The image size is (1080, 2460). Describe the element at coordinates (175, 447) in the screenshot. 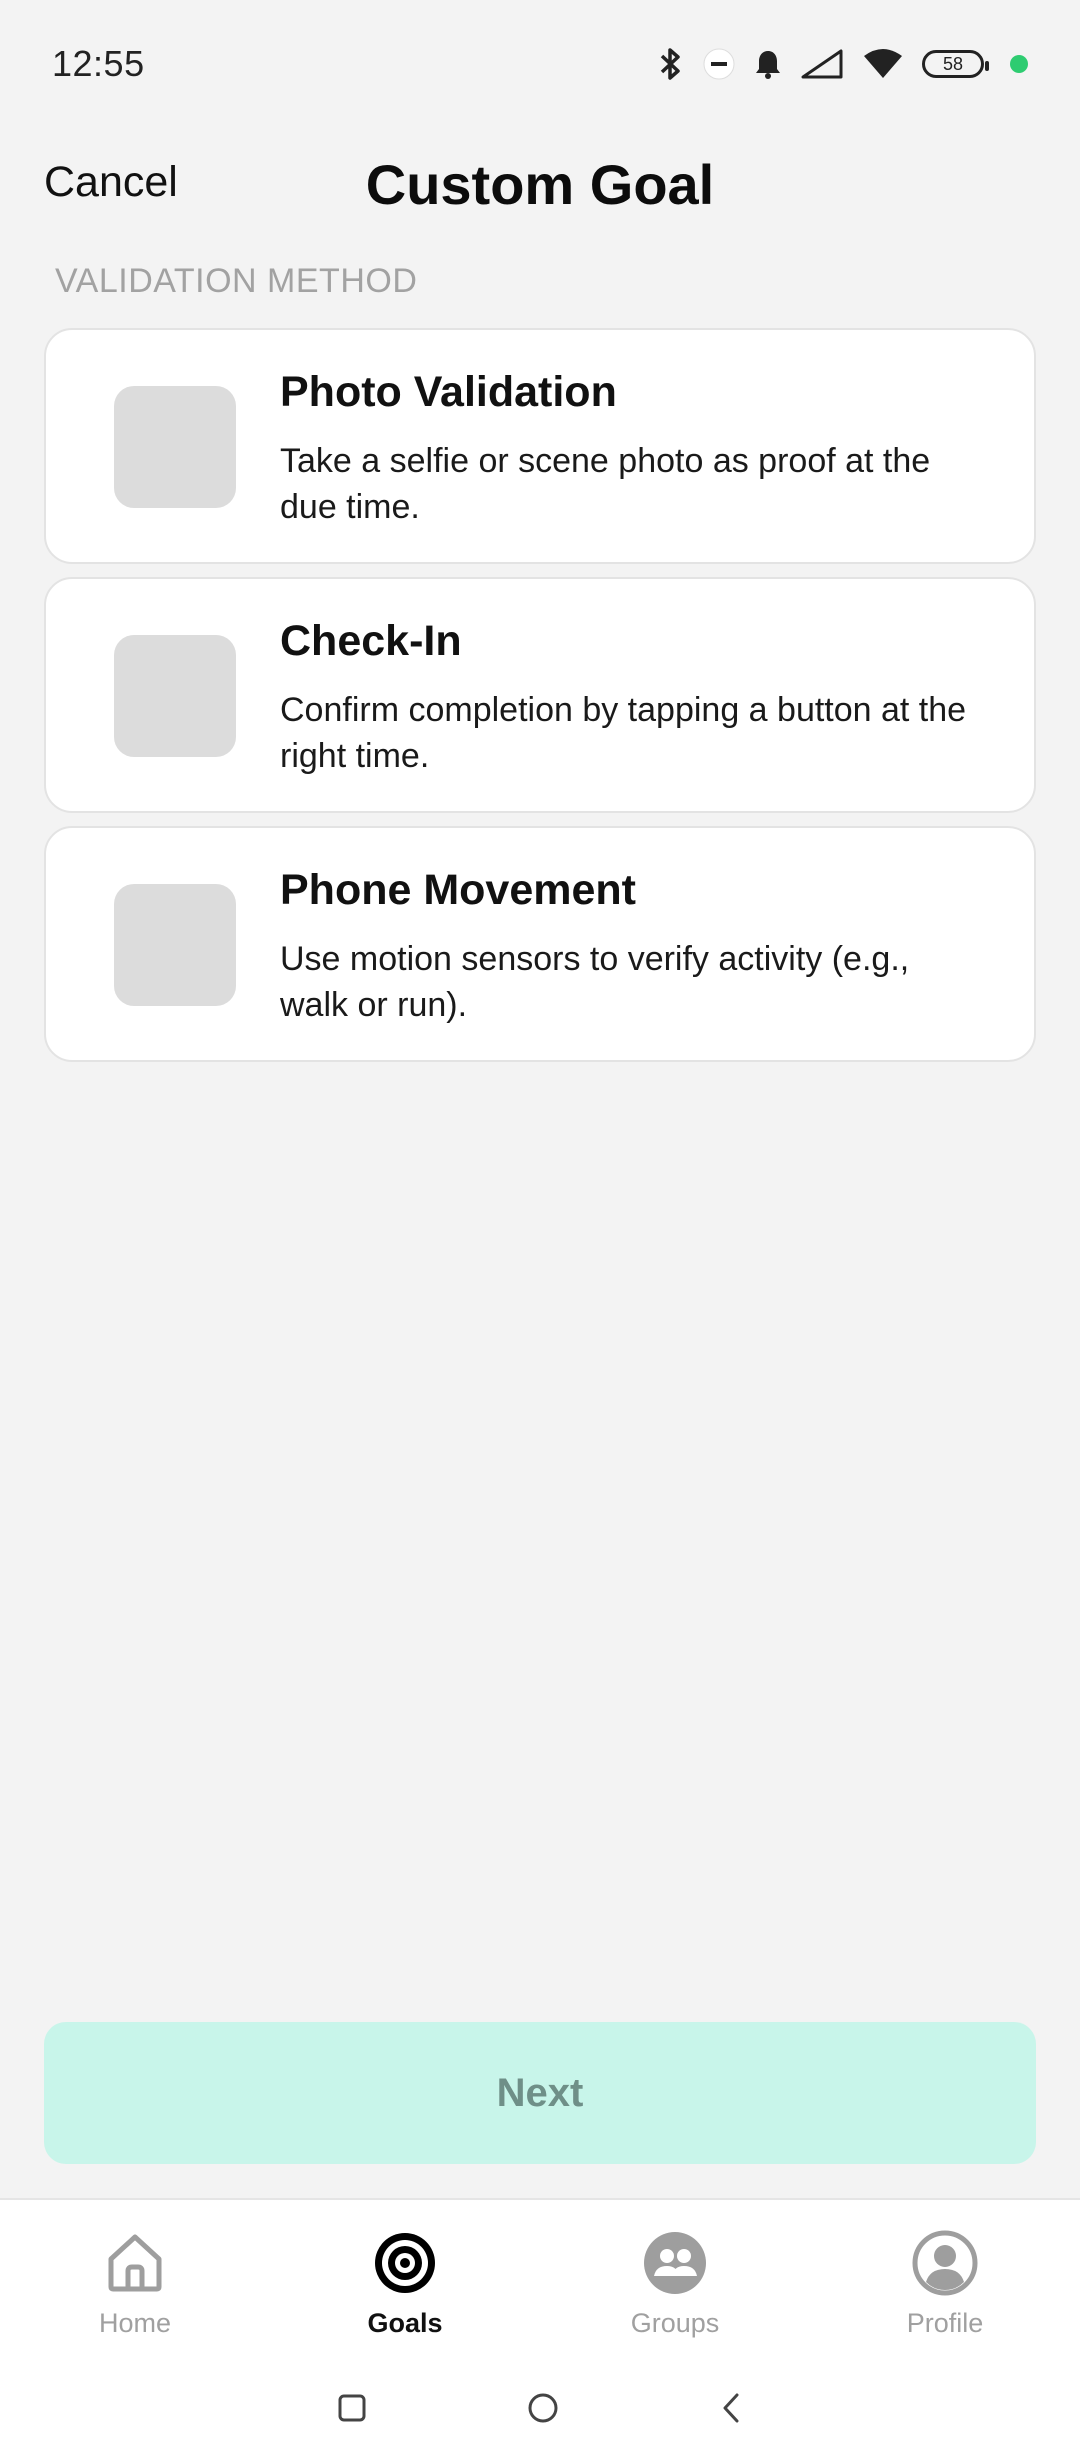

I see `photo-placeholder-icon` at that location.